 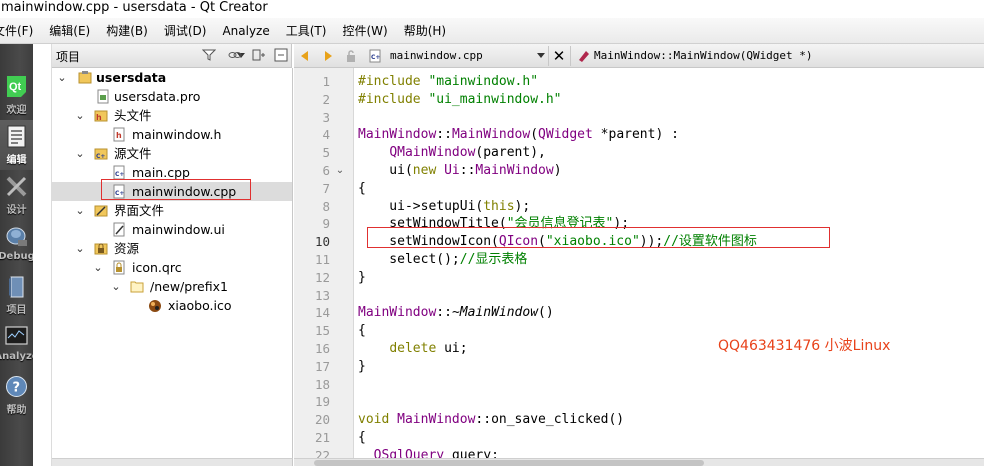 I want to click on mode-help: ? 帮助, so click(x=16, y=395).